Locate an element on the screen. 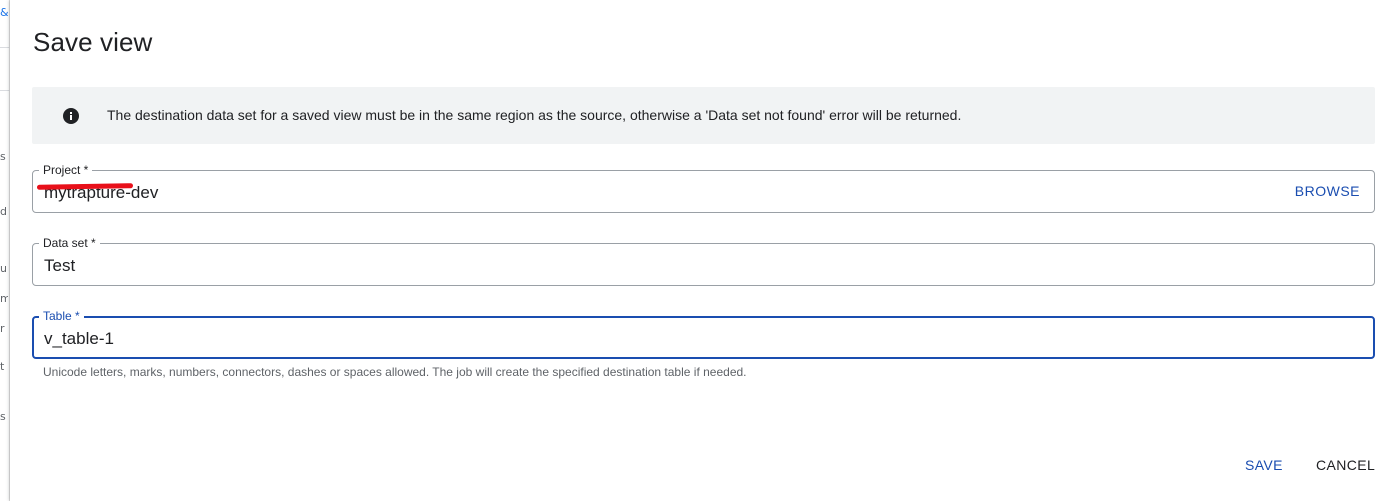 The width and height of the screenshot is (1400, 501). save-button: SAVE is located at coordinates (1264, 465).